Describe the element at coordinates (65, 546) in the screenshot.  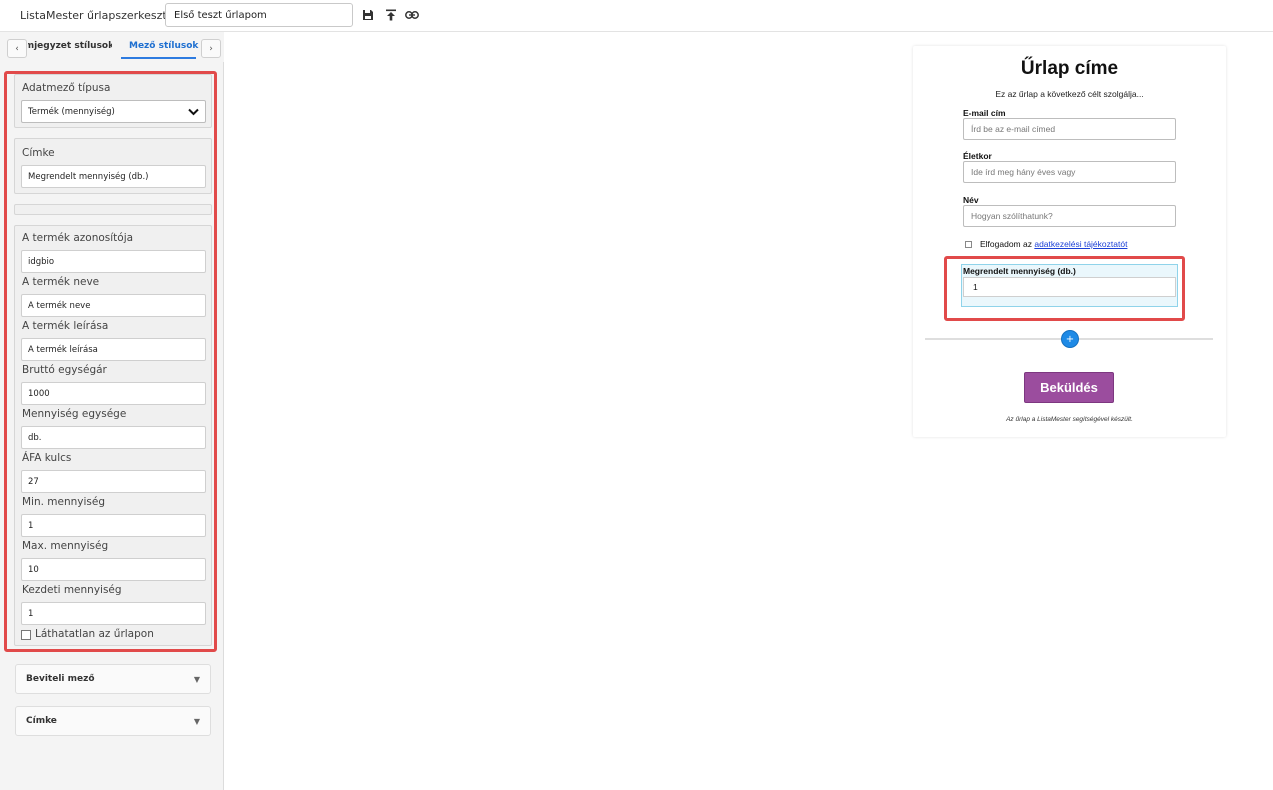
I see `product-field-label: Max. mennyiség` at that location.